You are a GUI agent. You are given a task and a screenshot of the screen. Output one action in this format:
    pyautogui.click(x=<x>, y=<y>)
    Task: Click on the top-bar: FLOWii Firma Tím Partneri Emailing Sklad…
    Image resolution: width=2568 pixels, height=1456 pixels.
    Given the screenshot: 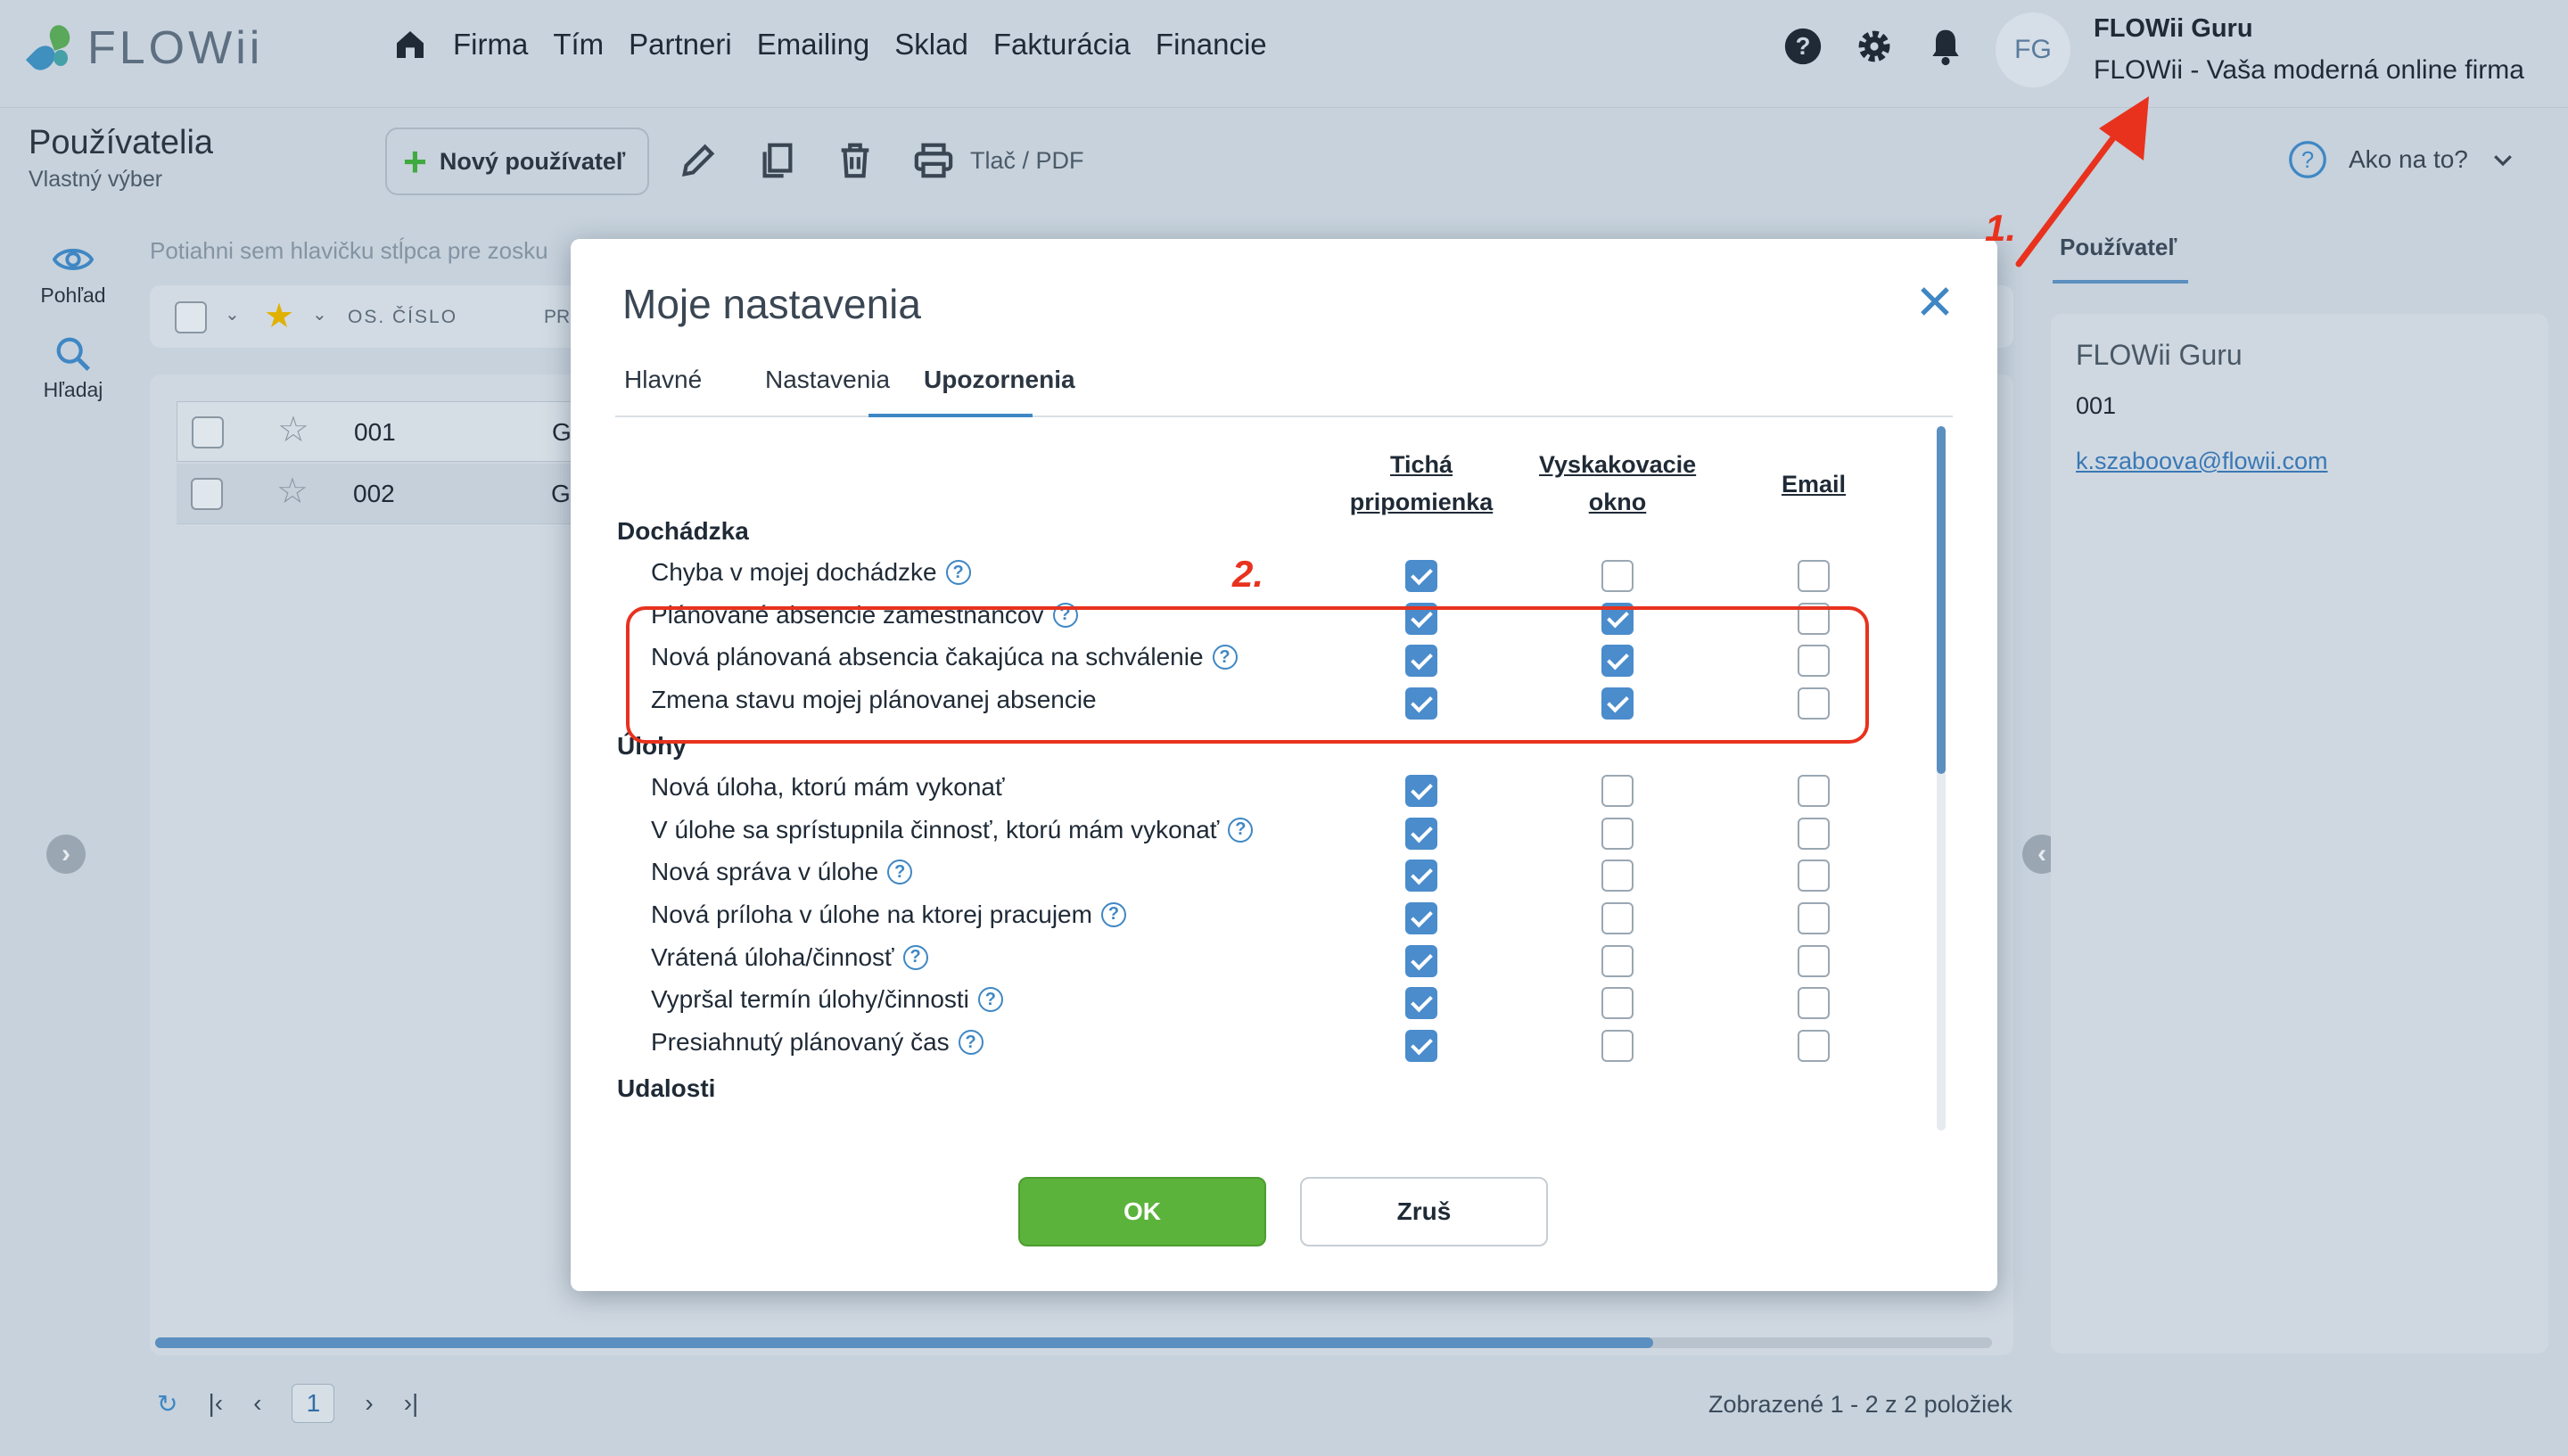 What is the action you would take?
    pyautogui.click(x=1284, y=53)
    